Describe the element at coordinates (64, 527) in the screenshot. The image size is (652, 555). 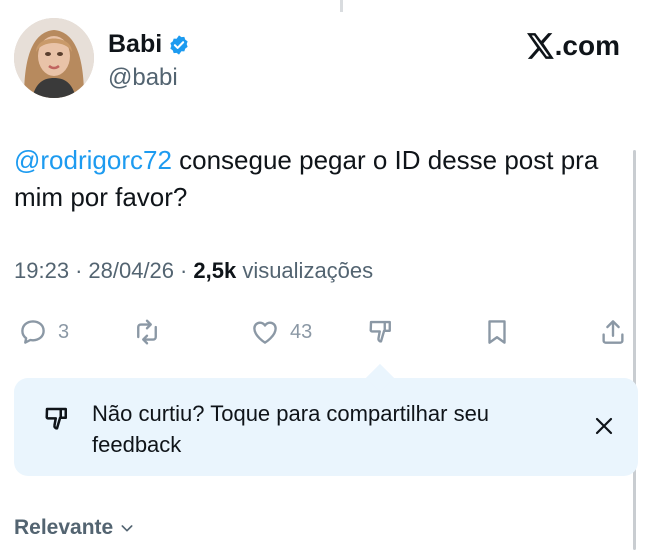
I see `sort-label: Relevante` at that location.